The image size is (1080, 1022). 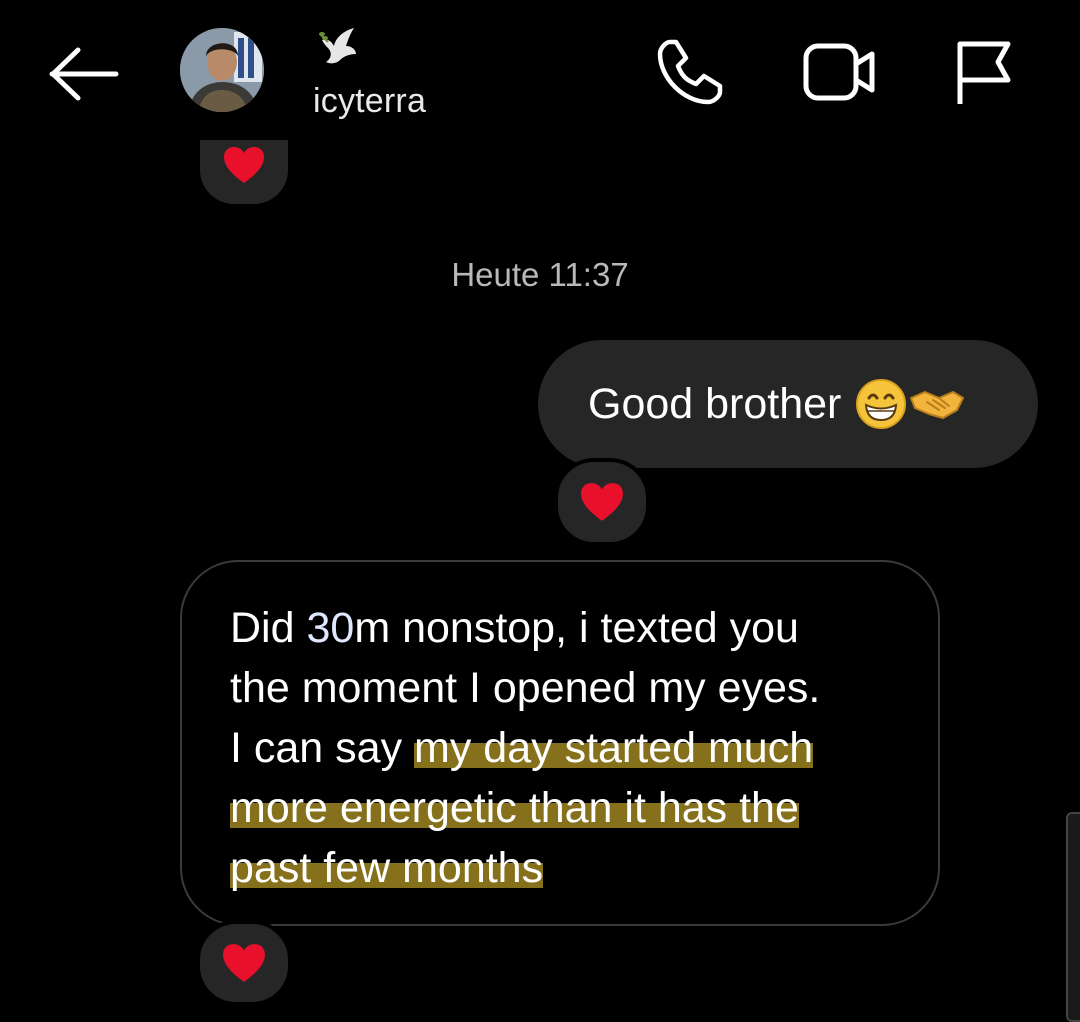 What do you see at coordinates (330, 628) in the screenshot?
I see `duration-link: 30` at bounding box center [330, 628].